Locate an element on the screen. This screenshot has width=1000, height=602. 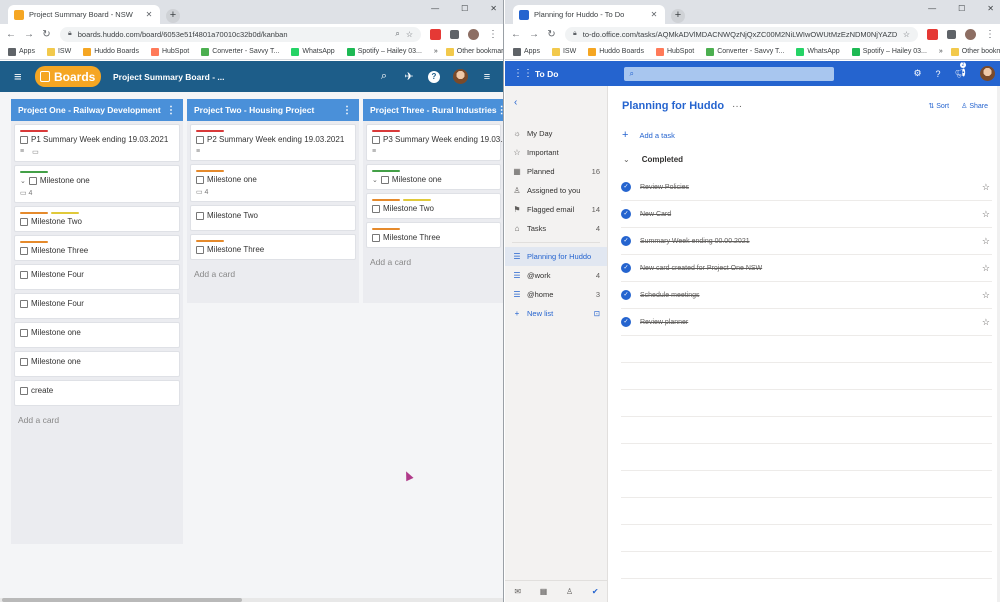
help-icon: ? is located at coordinates (938, 74).